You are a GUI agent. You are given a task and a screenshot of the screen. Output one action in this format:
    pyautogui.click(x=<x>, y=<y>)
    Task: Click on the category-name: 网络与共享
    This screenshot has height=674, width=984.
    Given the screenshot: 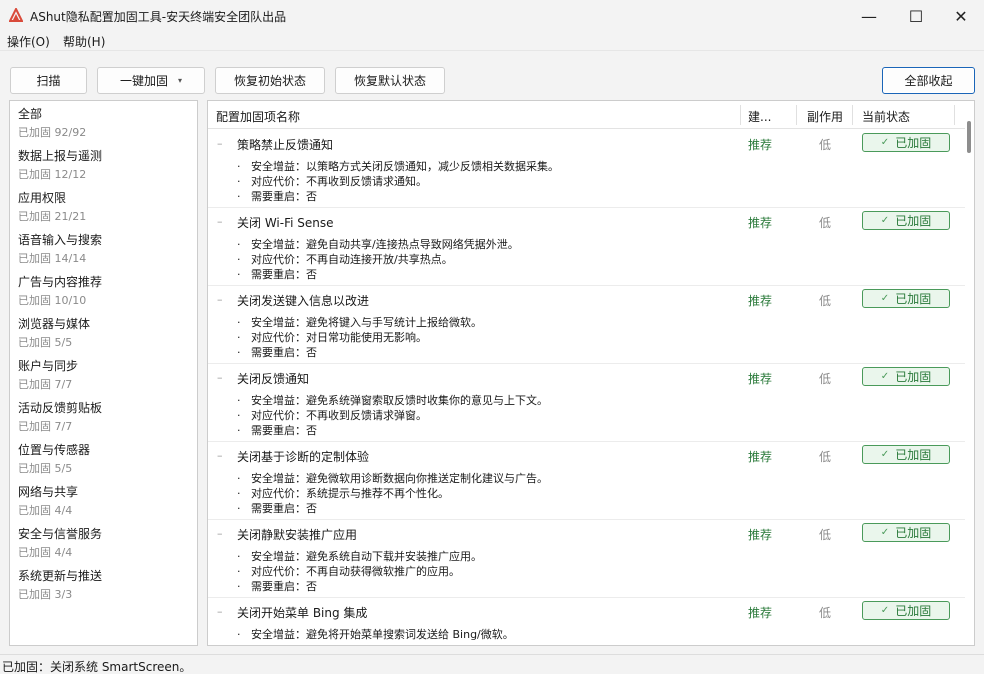 What is the action you would take?
    pyautogui.click(x=48, y=492)
    